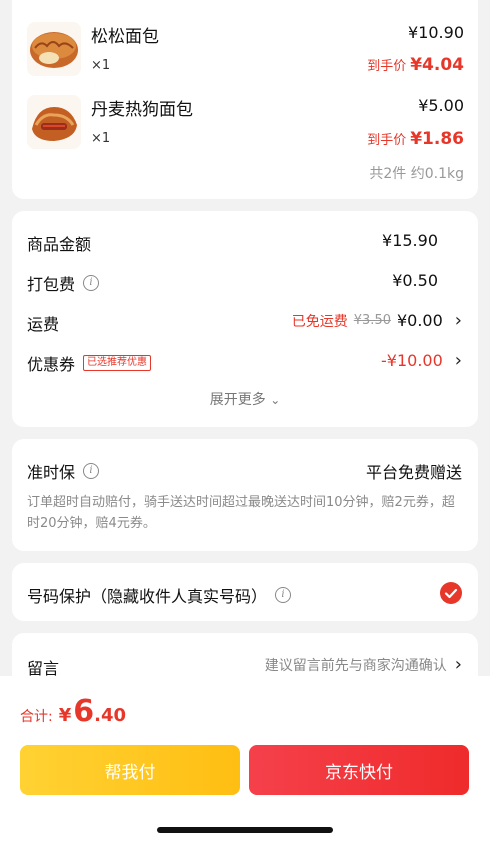  Describe the element at coordinates (84, 711) in the screenshot. I see `total-integer: 6` at that location.